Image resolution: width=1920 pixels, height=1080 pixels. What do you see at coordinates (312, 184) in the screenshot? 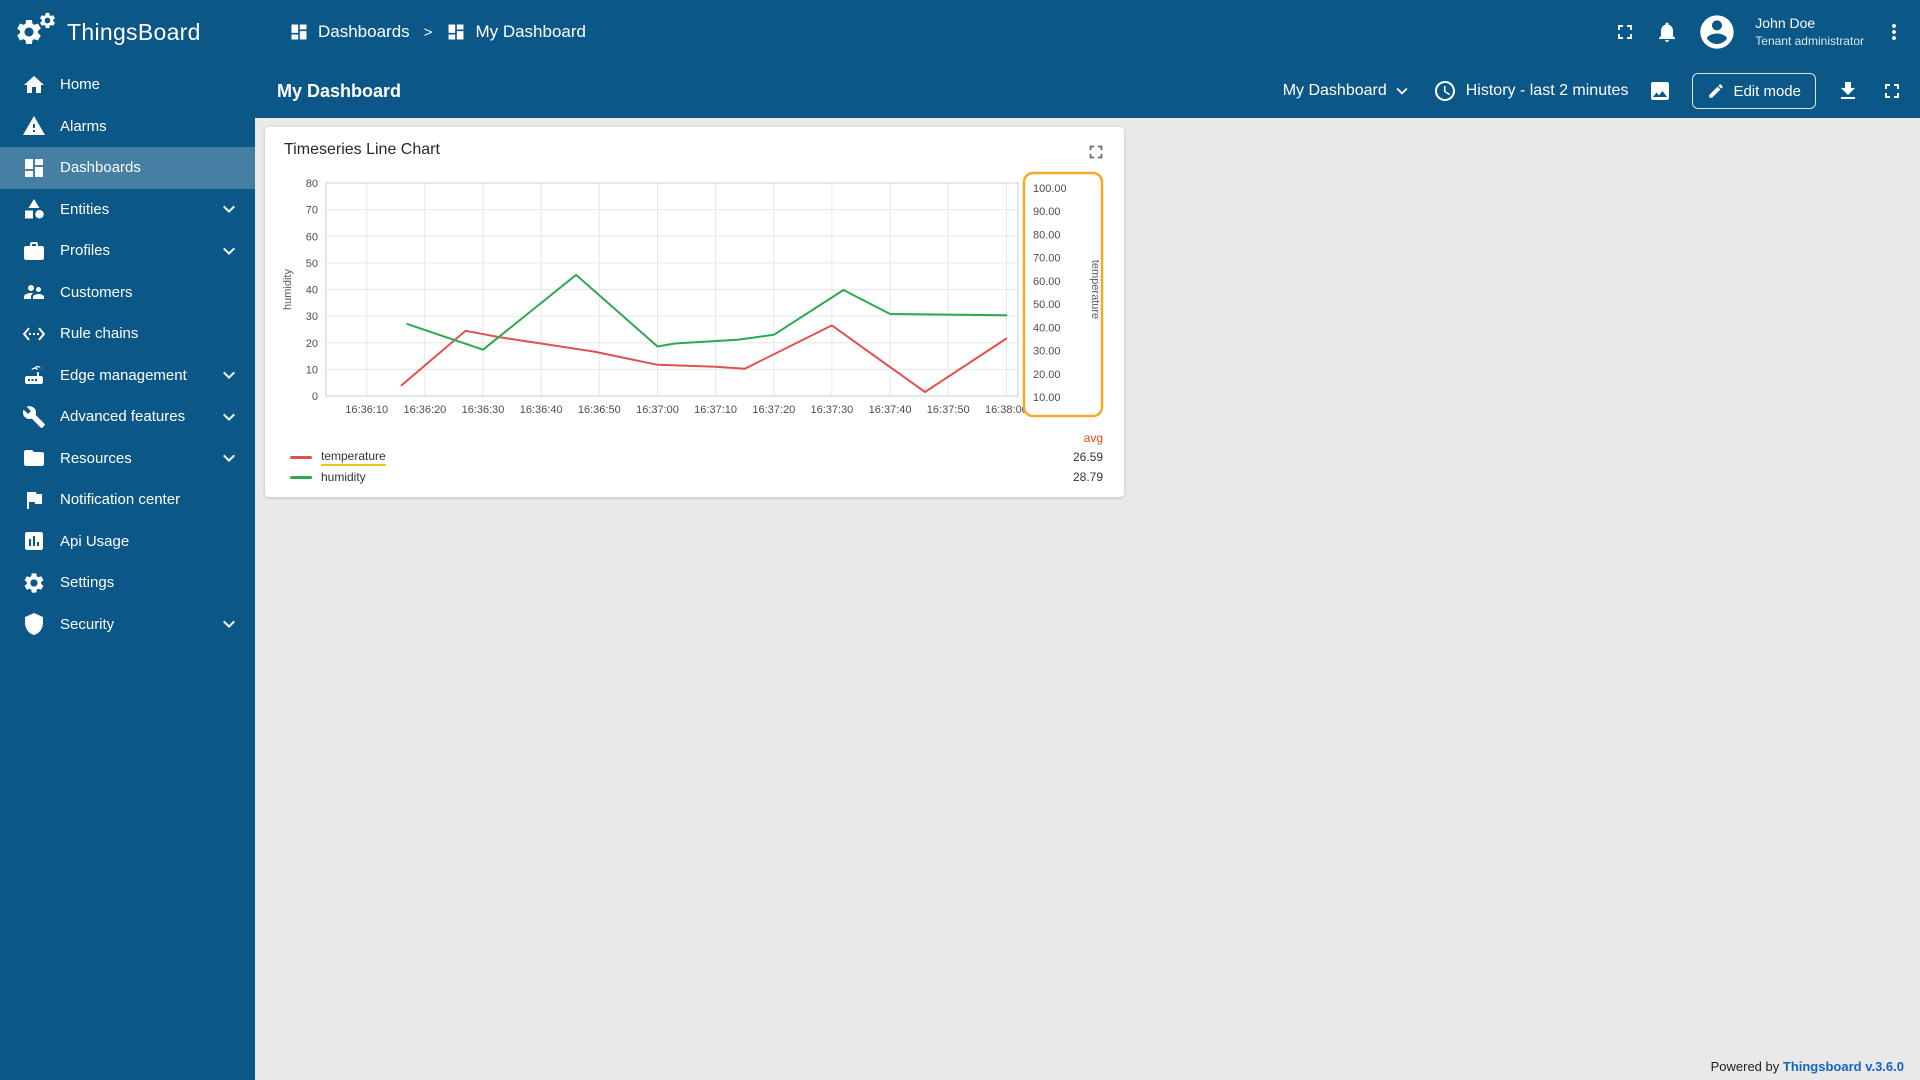
I see `svg-text: 80` at bounding box center [312, 184].